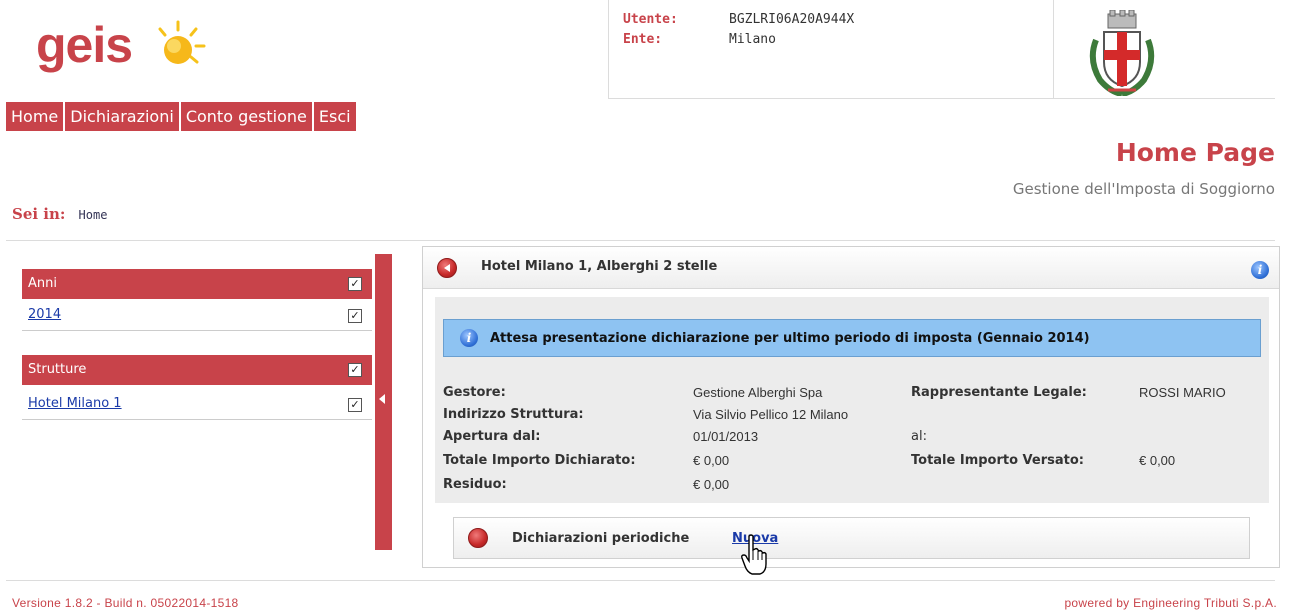  I want to click on years-header-label: Anni, so click(42, 283).